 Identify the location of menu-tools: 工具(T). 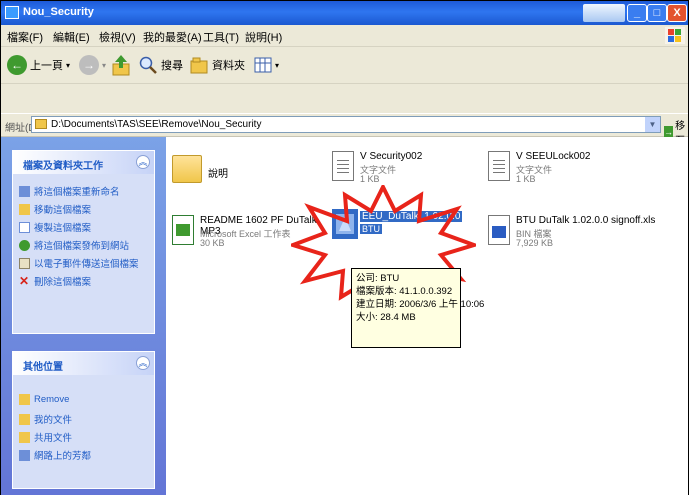
(221, 37).